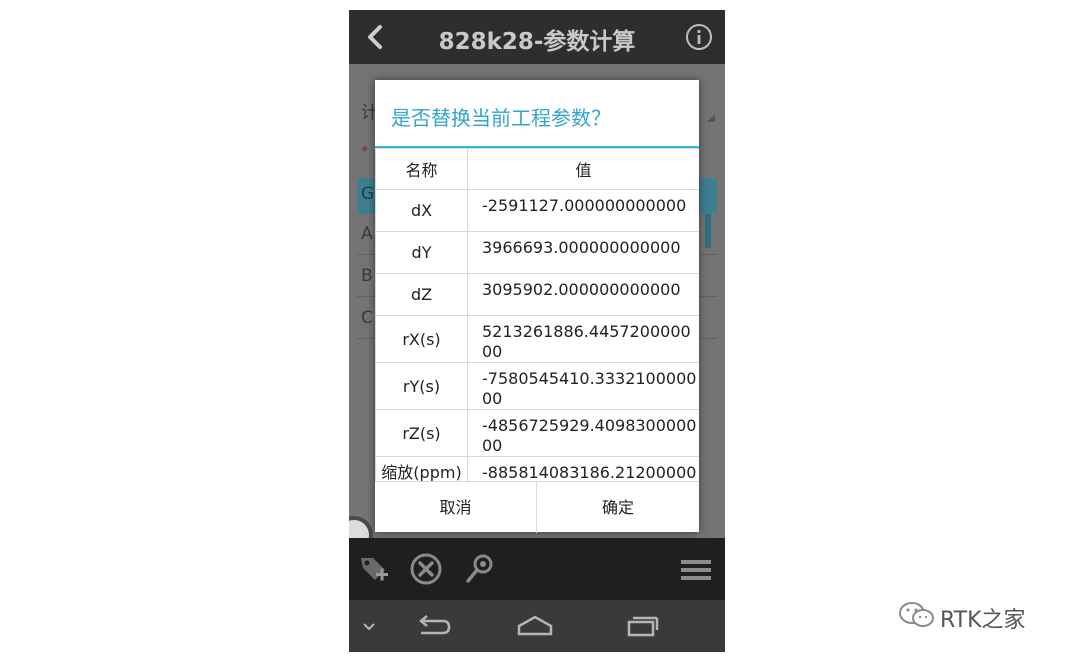 The height and width of the screenshot is (662, 1080). I want to click on param-value: -2591127.000000000000, so click(583, 210).